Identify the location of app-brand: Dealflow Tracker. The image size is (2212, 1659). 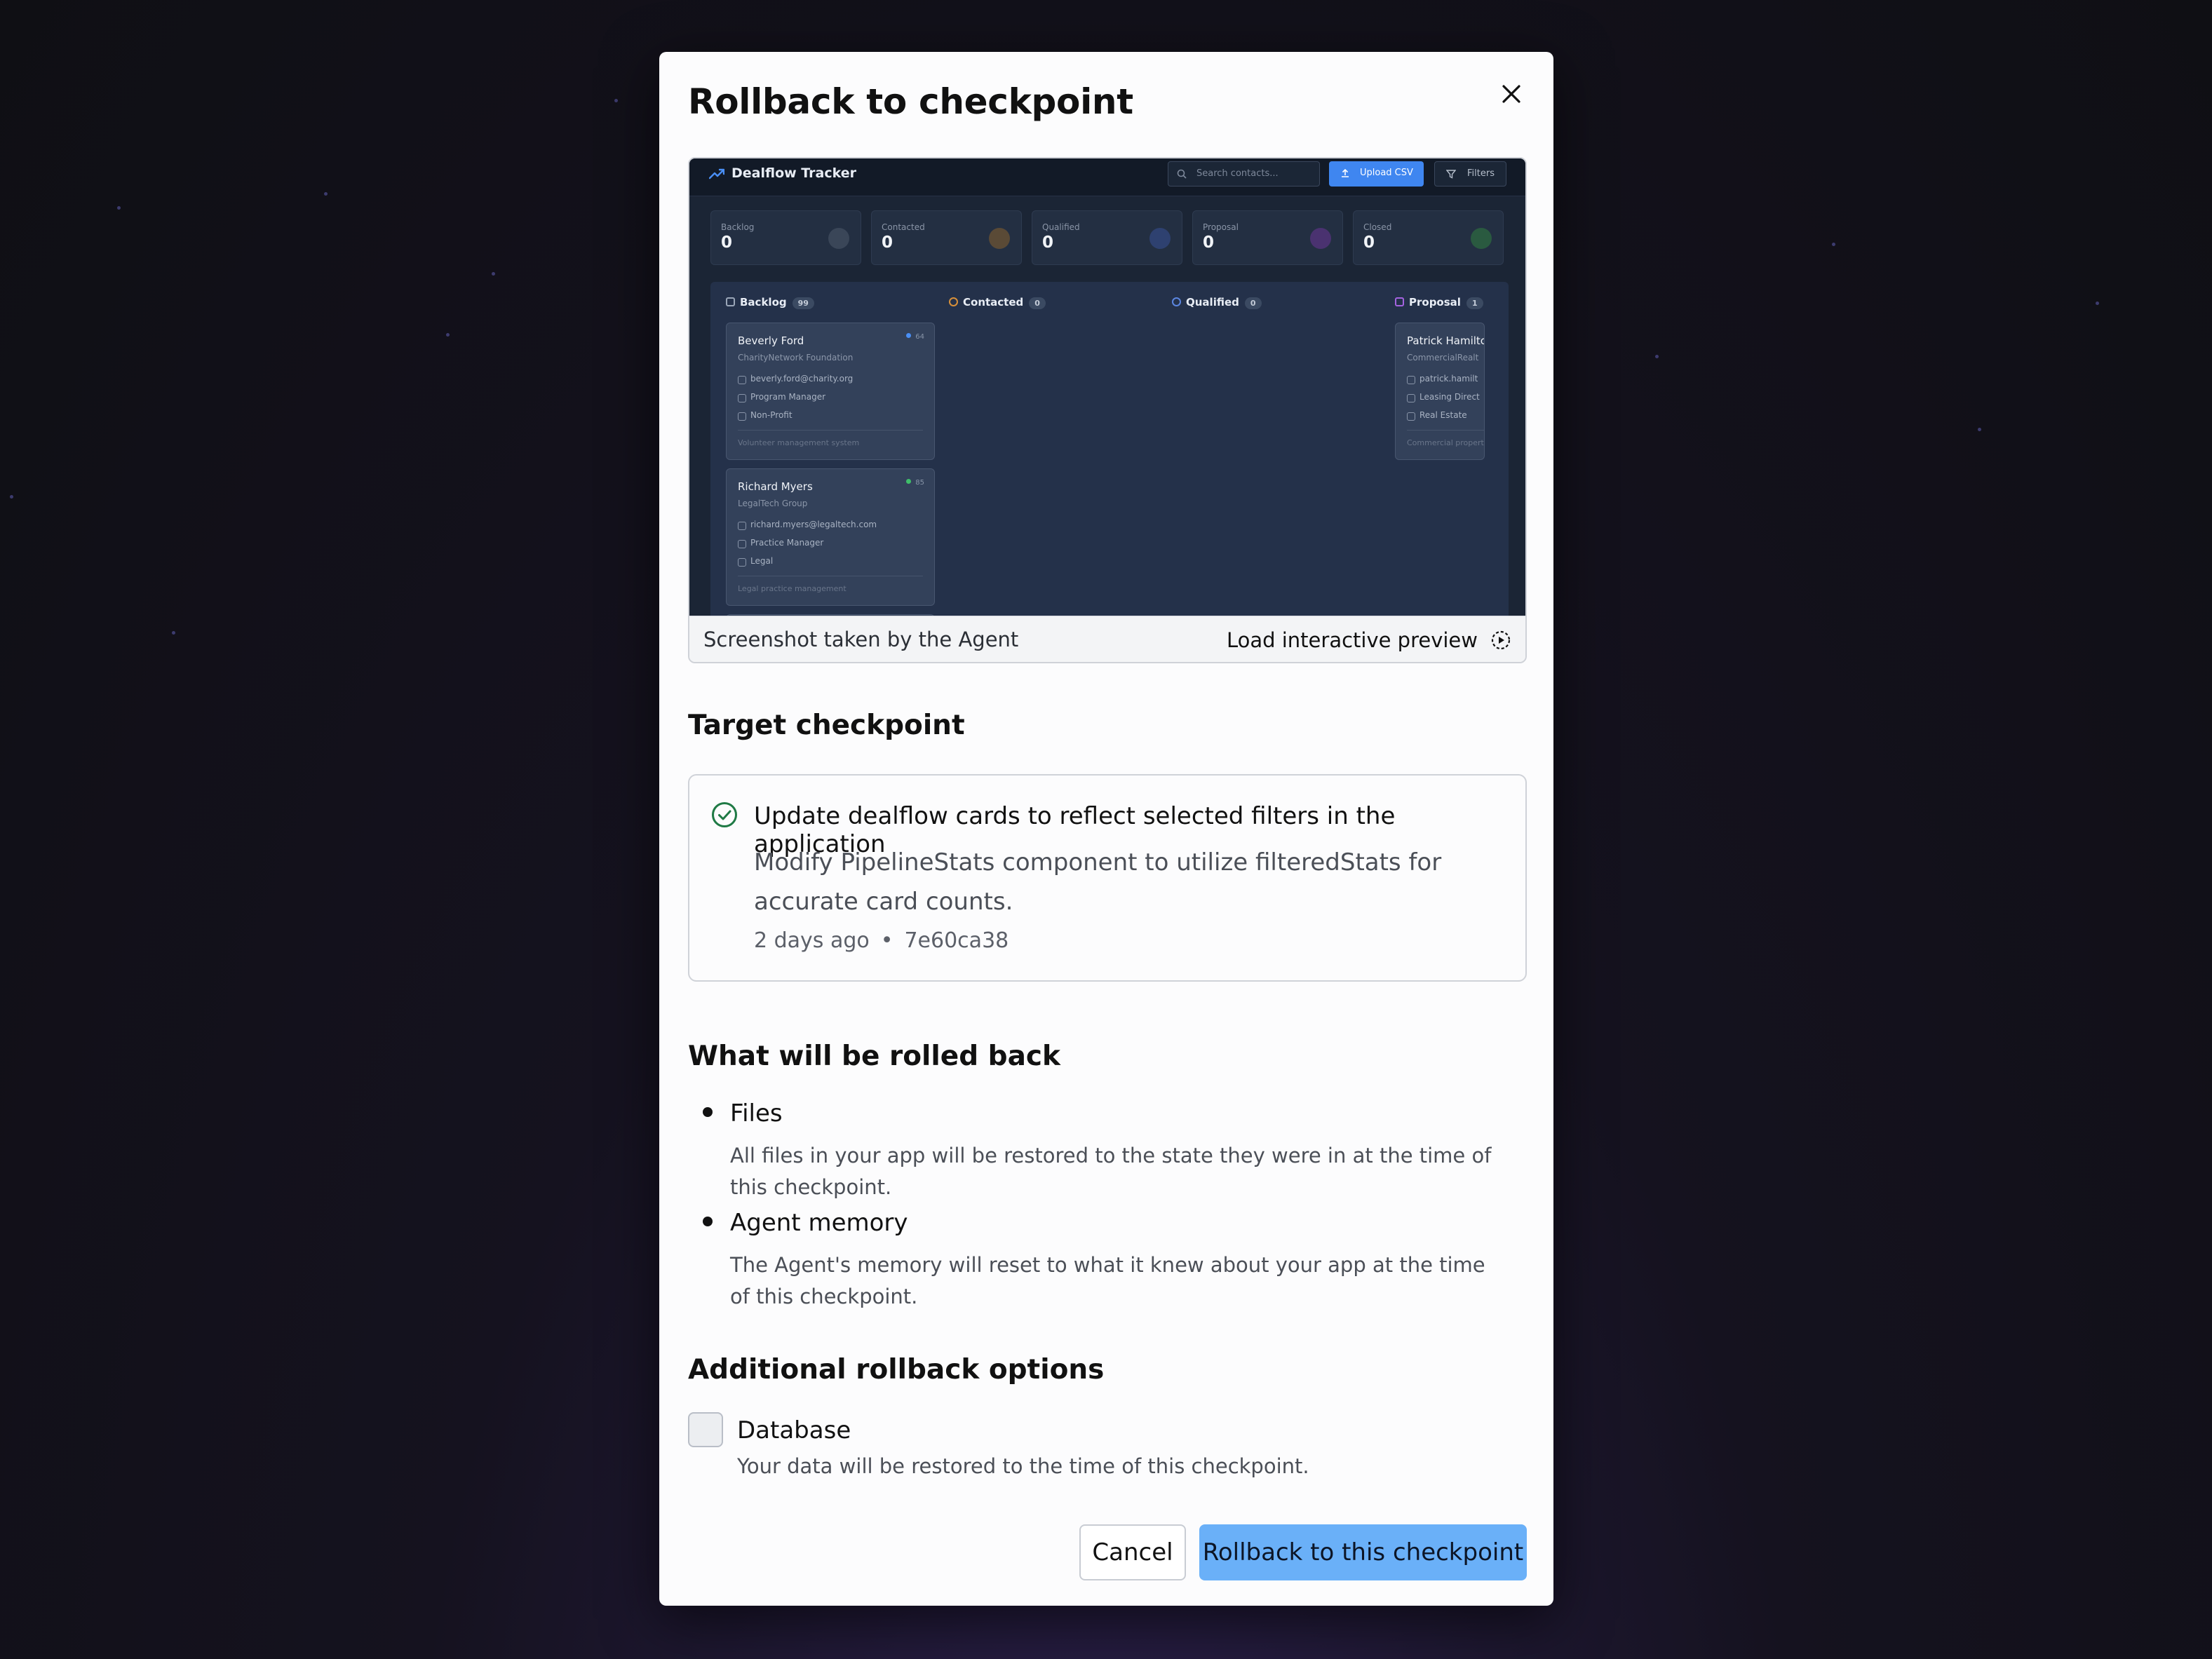
(794, 173).